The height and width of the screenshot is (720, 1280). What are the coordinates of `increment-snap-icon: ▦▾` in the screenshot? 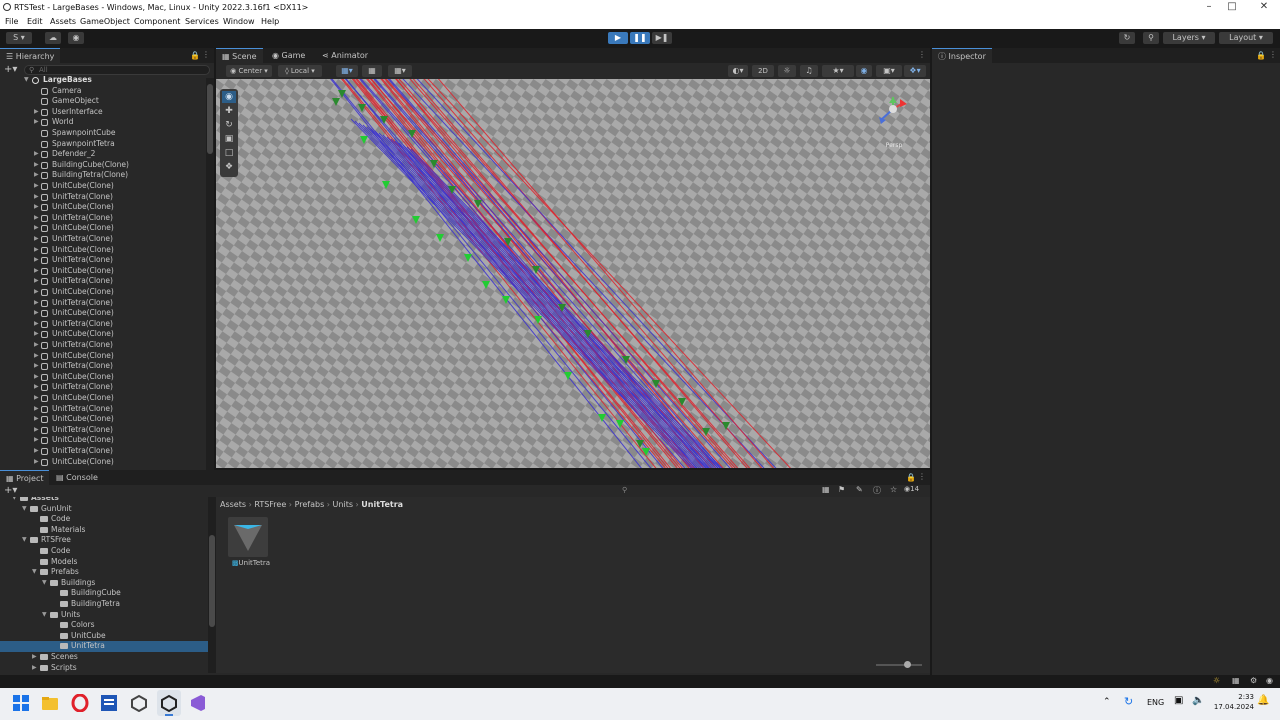 It's located at (400, 71).